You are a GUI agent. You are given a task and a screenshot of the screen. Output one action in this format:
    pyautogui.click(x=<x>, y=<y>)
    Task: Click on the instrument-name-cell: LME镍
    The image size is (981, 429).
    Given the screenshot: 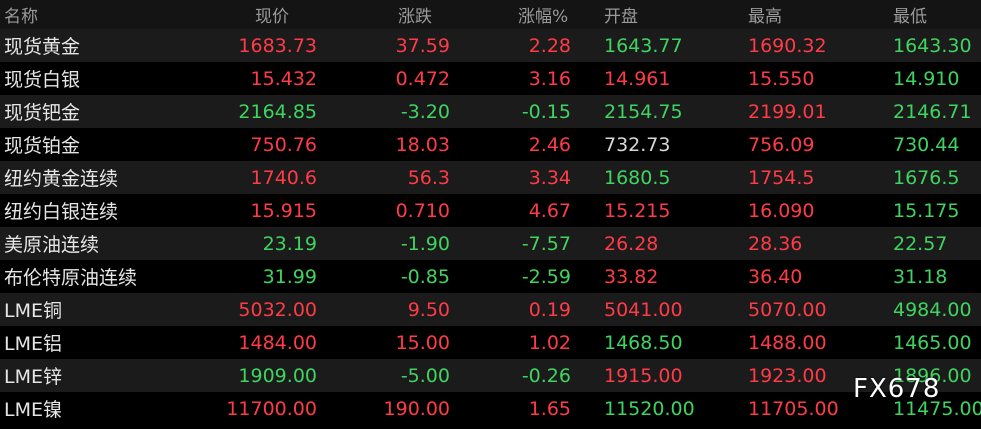 What is the action you would take?
    pyautogui.click(x=33, y=410)
    